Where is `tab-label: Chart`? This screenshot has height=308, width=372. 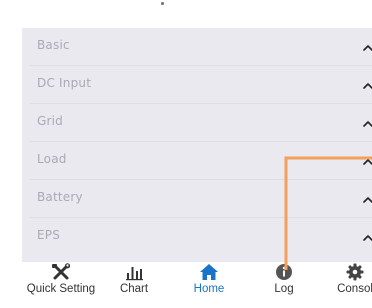
tab-label: Chart is located at coordinates (134, 289).